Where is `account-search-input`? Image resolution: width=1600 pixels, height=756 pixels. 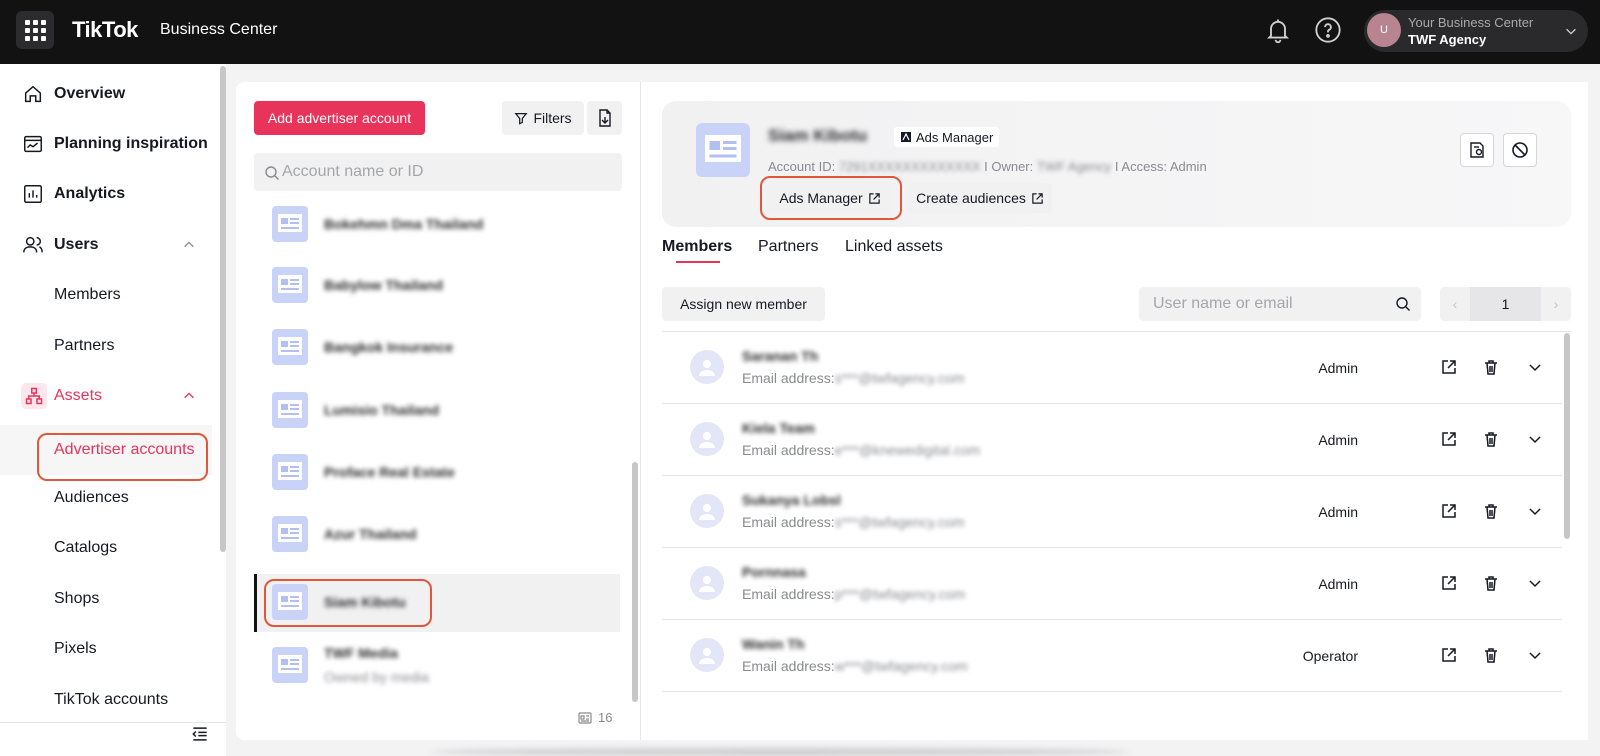
account-search-input is located at coordinates (447, 172).